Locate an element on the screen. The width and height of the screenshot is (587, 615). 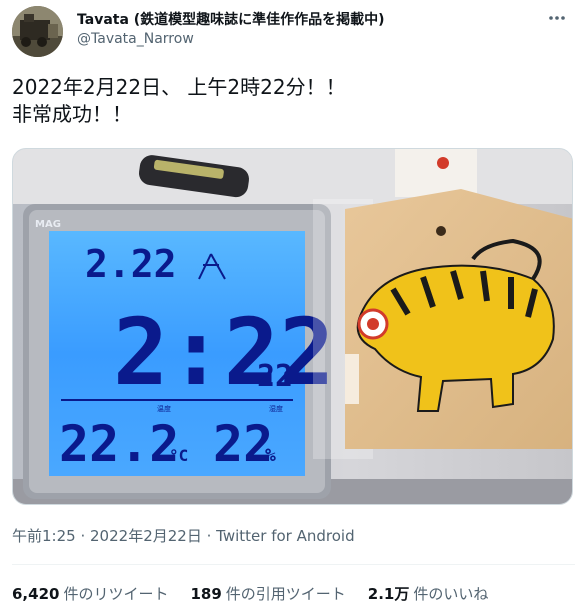
quotes-count: 189 is located at coordinates (206, 594).